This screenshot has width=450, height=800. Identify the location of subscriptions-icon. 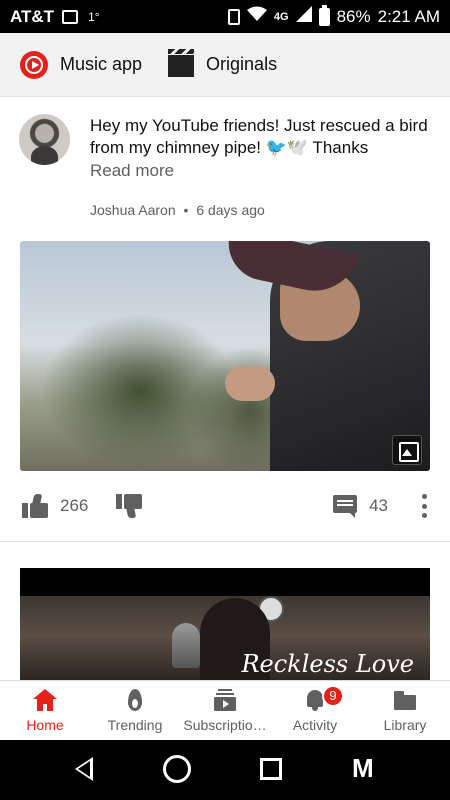
(225, 699).